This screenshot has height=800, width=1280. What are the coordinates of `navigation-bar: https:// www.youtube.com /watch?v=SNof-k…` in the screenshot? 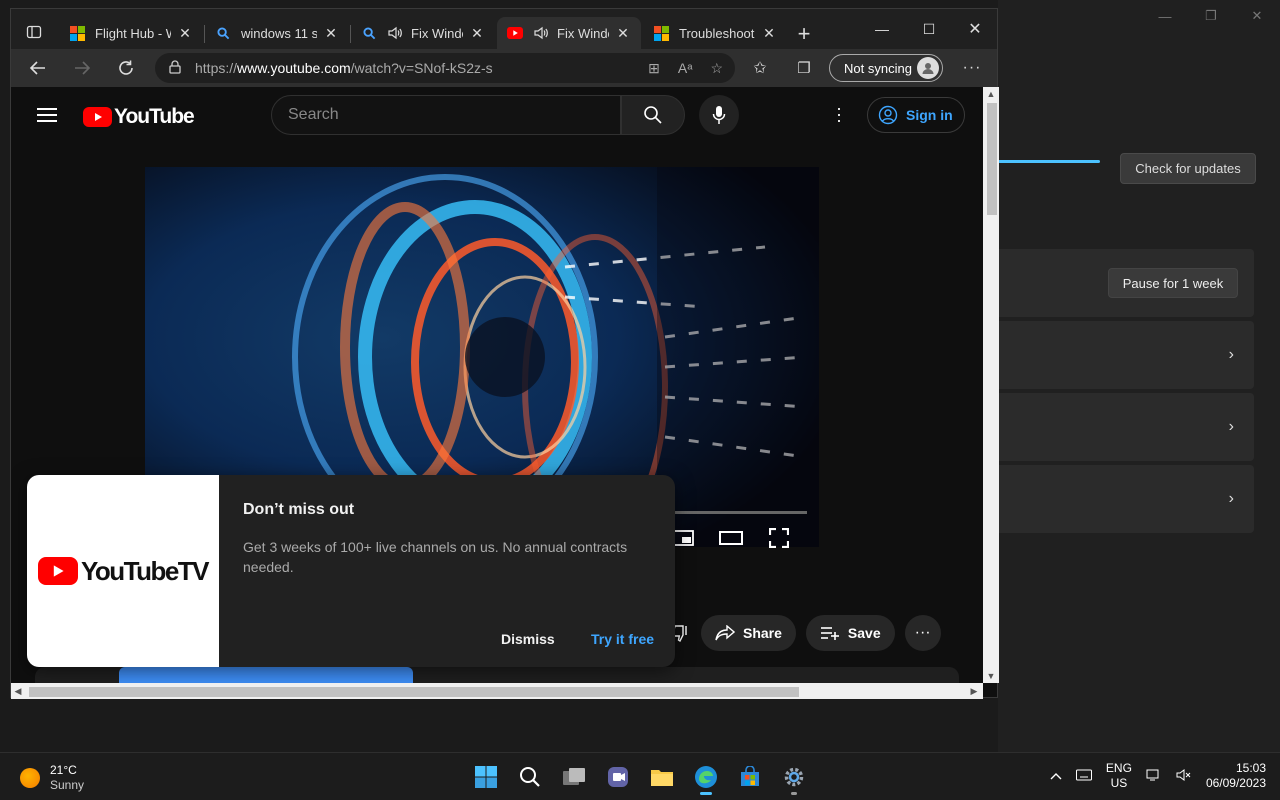 It's located at (504, 68).